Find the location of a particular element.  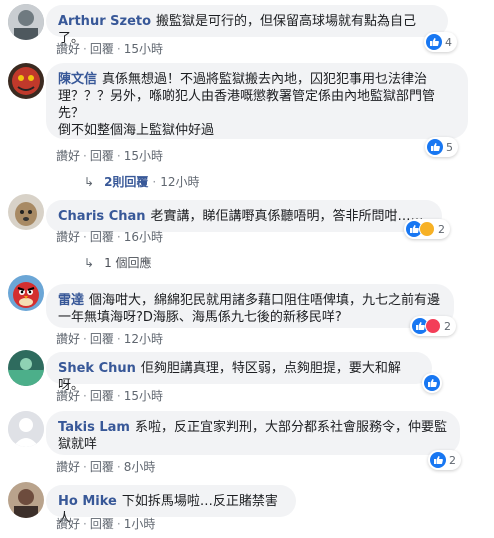

comment-actions: 讚好 · 回覆 · 1小時 is located at coordinates (105, 524).